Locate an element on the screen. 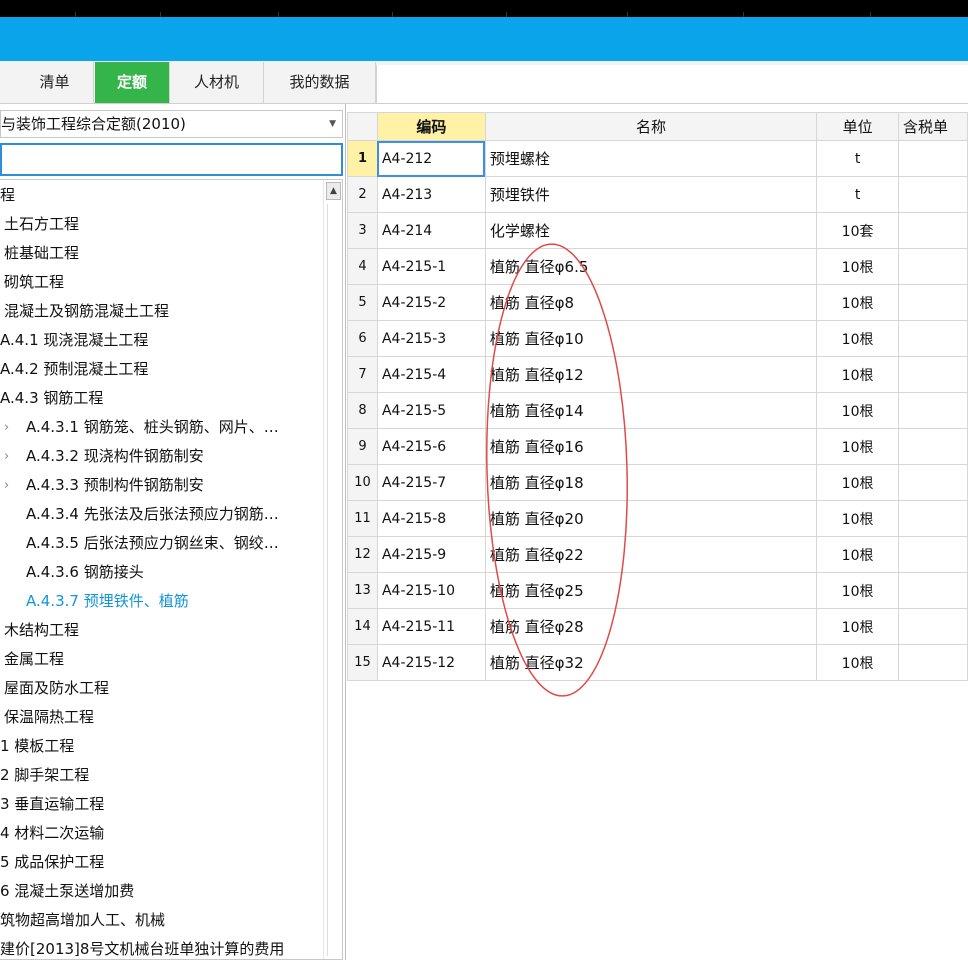 This screenshot has width=968, height=960. tree-item: 金属工程 is located at coordinates (34, 659).